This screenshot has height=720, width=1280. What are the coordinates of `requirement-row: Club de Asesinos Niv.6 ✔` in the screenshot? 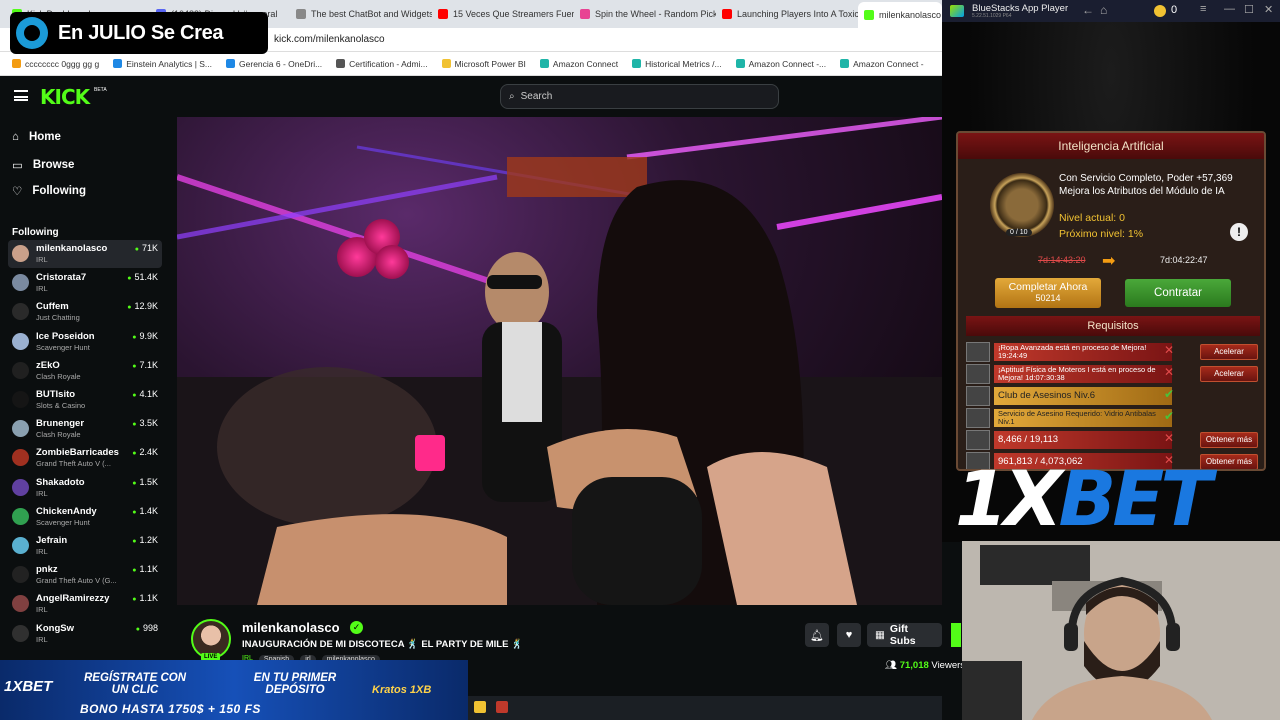 It's located at (1113, 396).